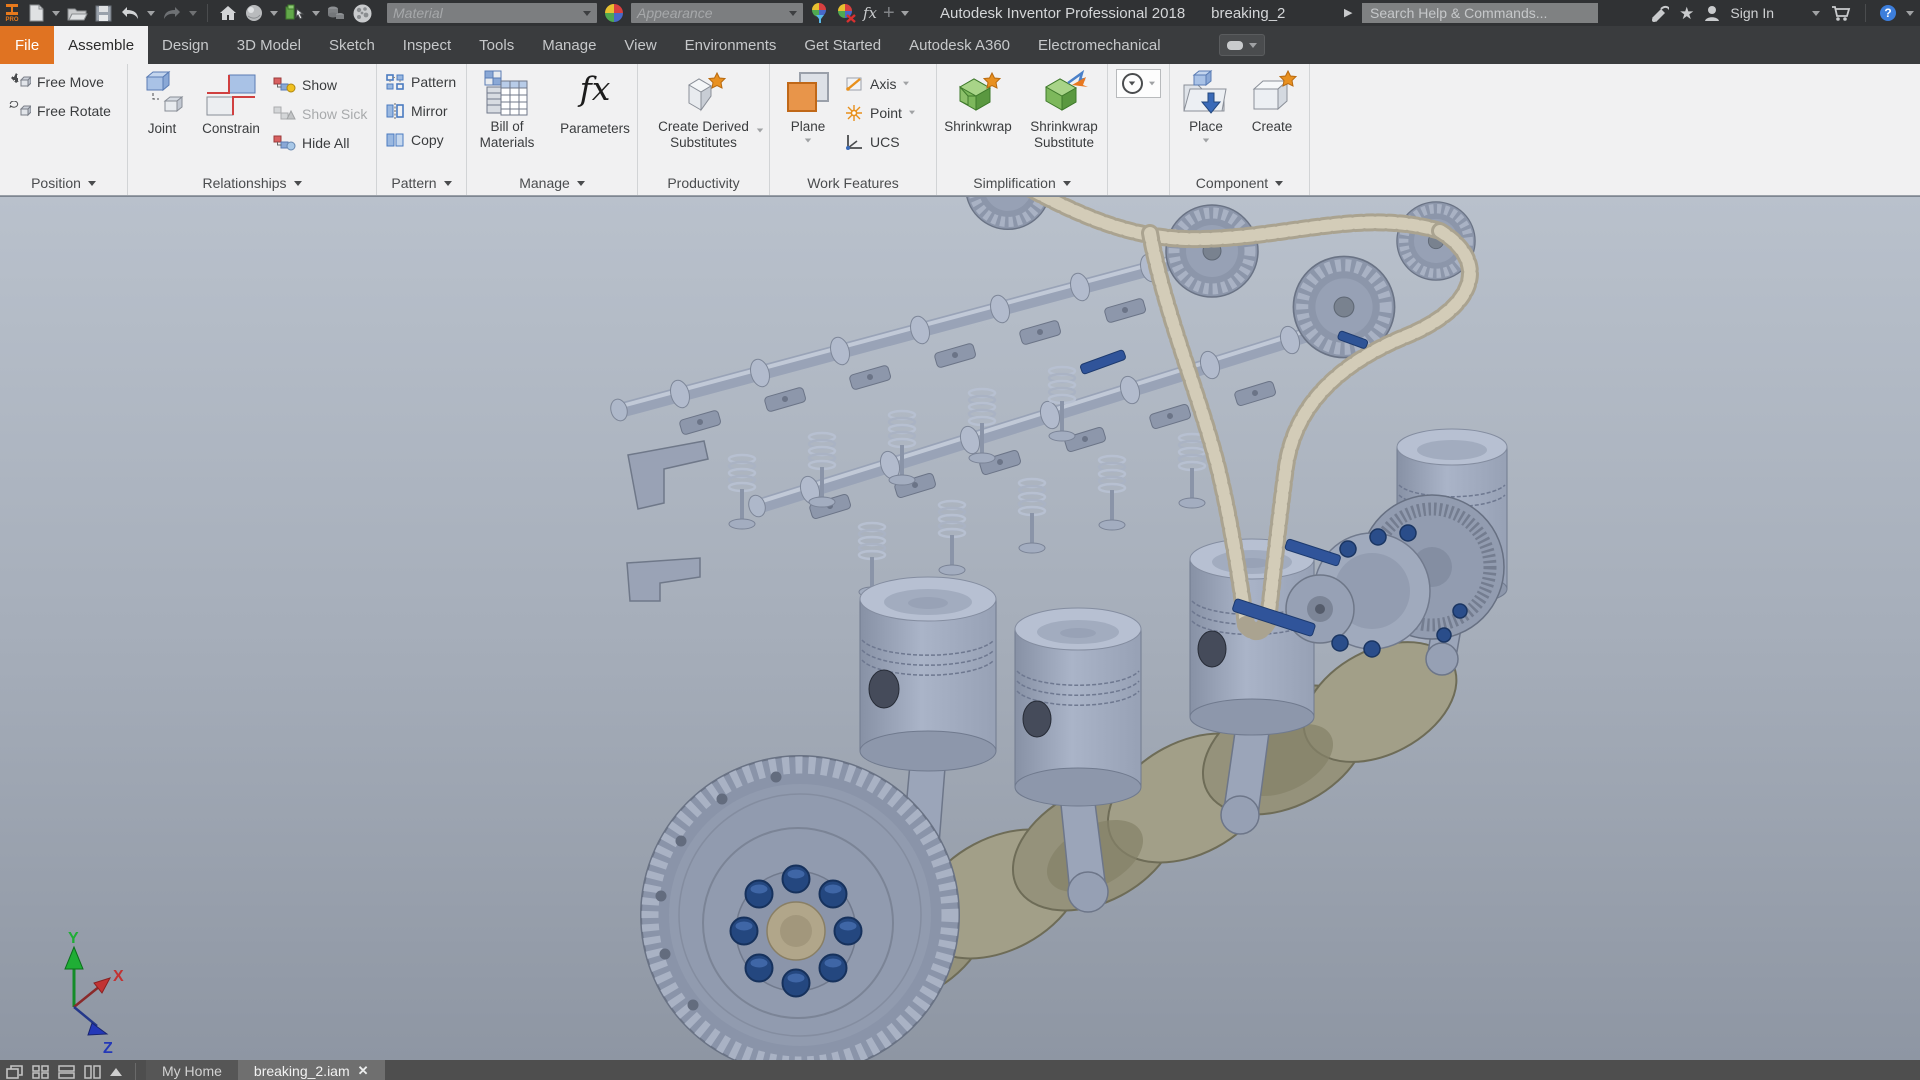 Image resolution: width=1920 pixels, height=1080 pixels. What do you see at coordinates (889, 13) in the screenshot?
I see `plus-icon: +` at bounding box center [889, 13].